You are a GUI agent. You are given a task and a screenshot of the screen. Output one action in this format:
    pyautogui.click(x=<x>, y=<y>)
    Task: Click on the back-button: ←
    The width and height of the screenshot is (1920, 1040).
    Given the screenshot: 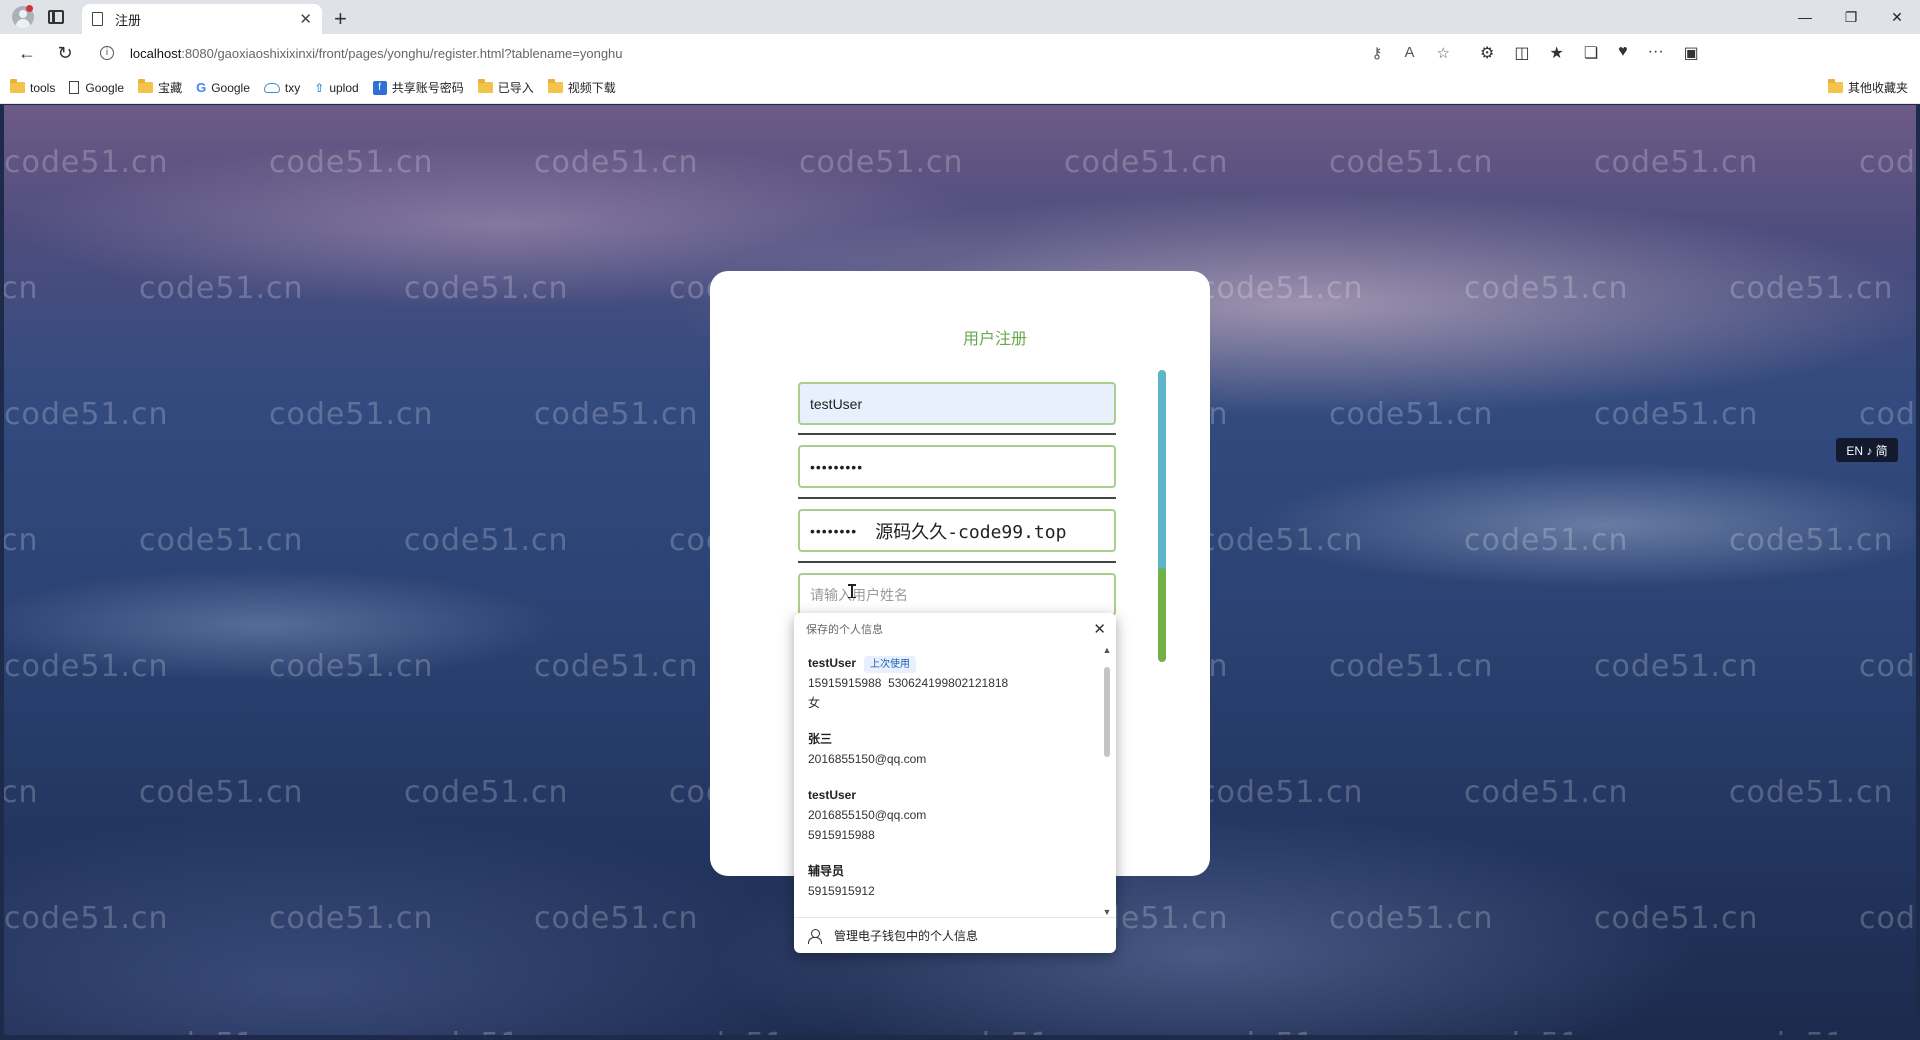 What is the action you would take?
    pyautogui.click(x=27, y=53)
    